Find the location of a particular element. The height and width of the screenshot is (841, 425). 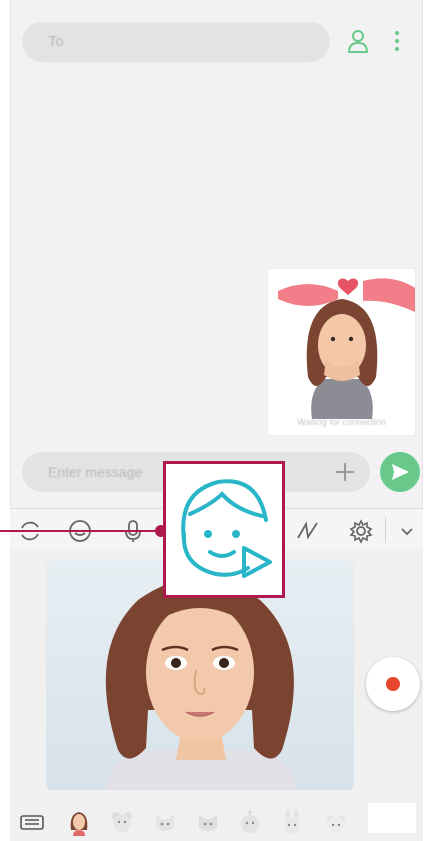

contact-icon is located at coordinates (358, 41).